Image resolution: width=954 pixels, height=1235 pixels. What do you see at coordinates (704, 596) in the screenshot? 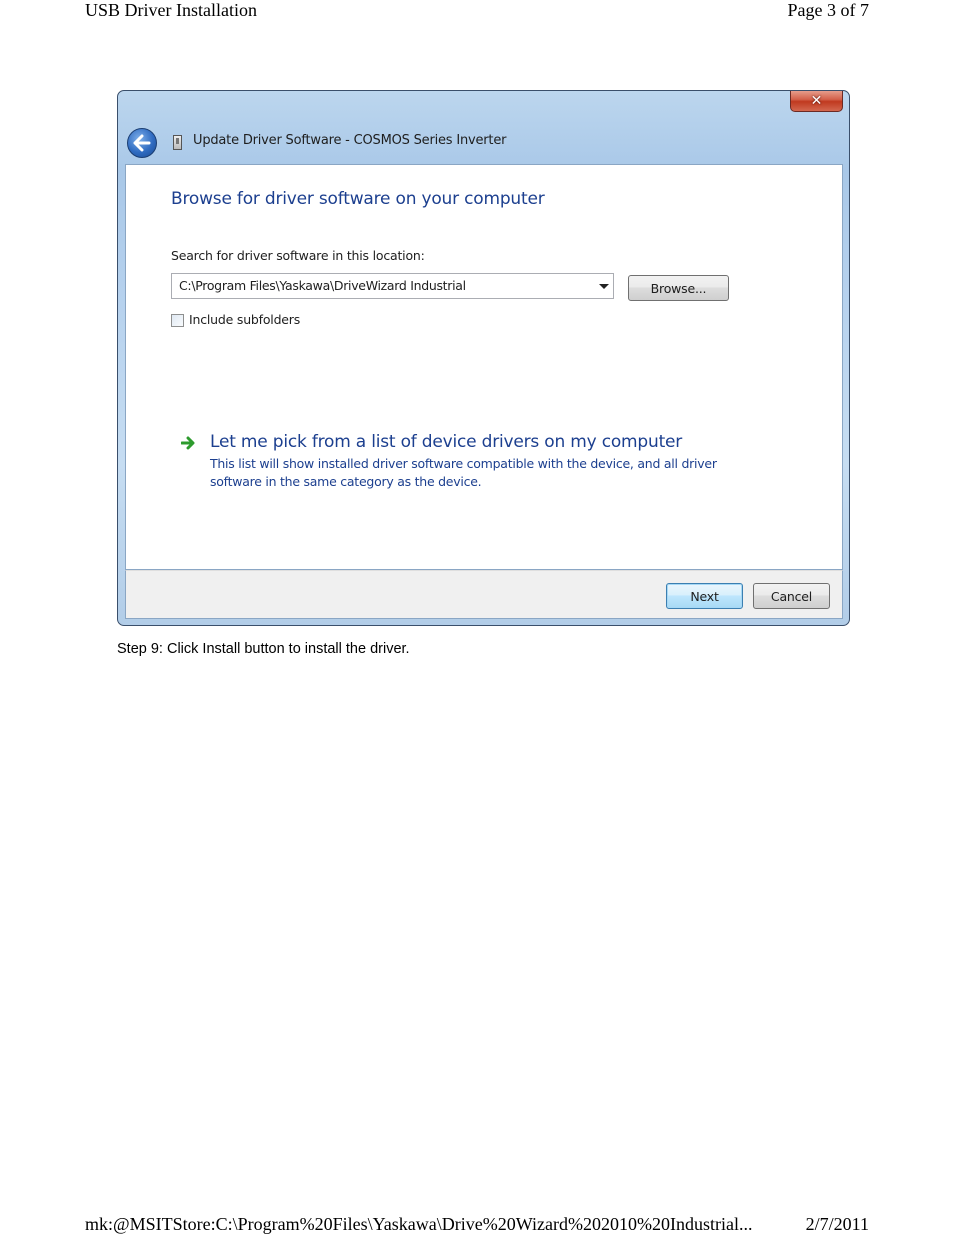
I see `next-button: Next` at bounding box center [704, 596].